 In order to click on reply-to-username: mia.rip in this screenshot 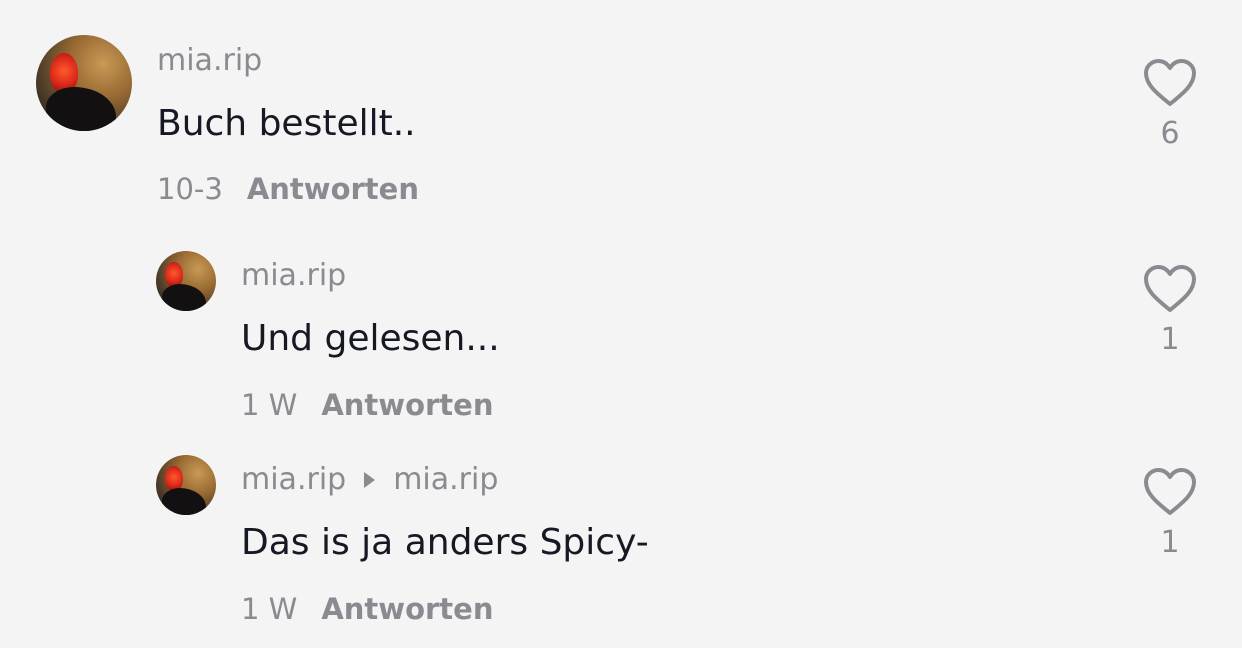, I will do `click(445, 479)`.